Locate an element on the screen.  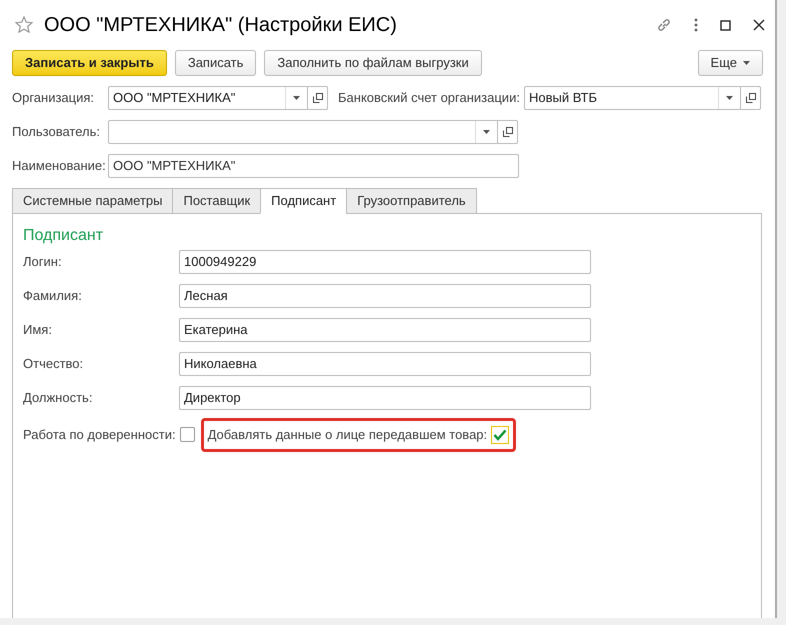
save-close-button: Записать и закрыть is located at coordinates (89, 63).